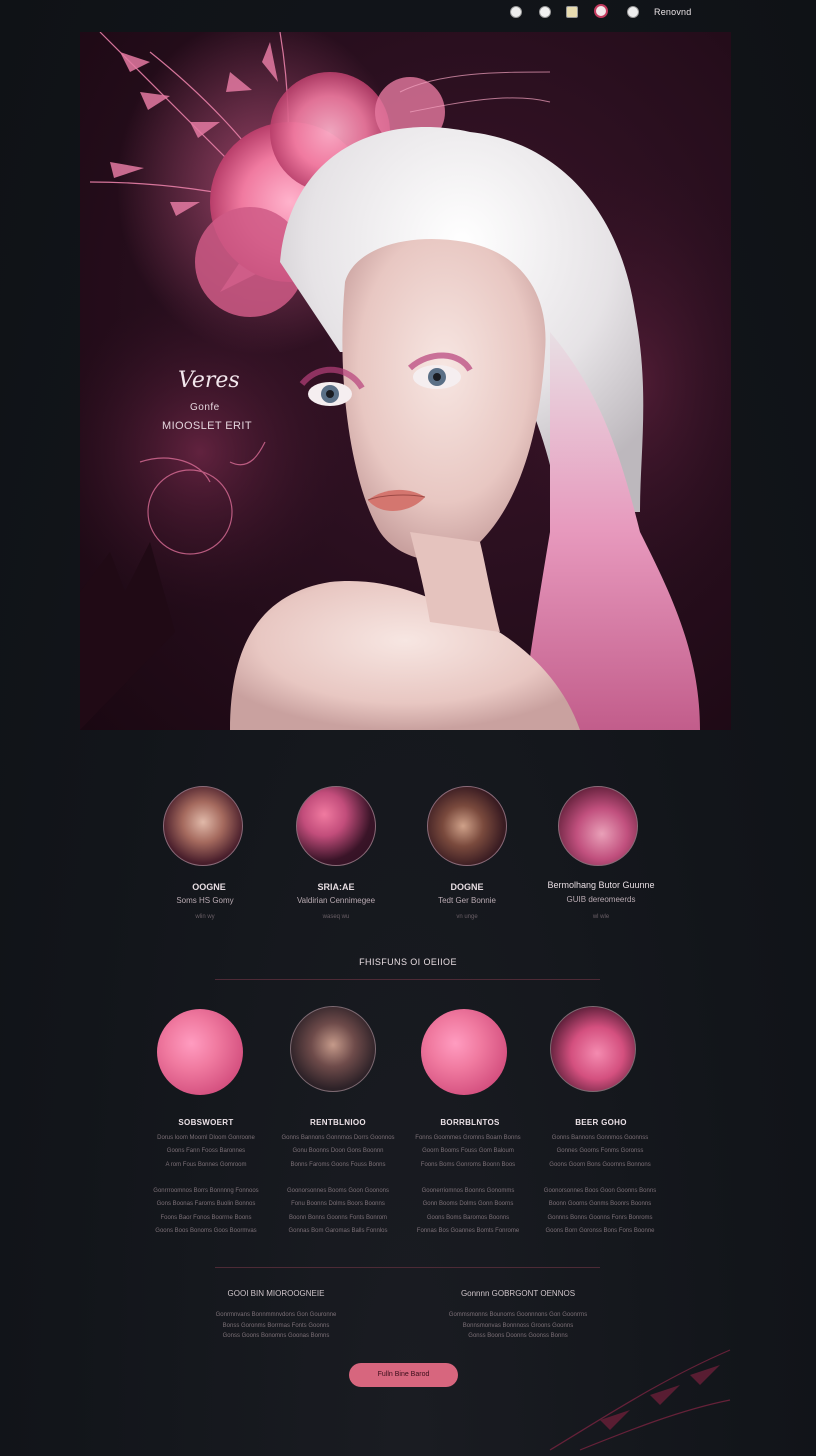 The image size is (816, 1456). Describe the element at coordinates (205, 900) in the screenshot. I see `card-subtitle: Soms HS Gomy` at that location.